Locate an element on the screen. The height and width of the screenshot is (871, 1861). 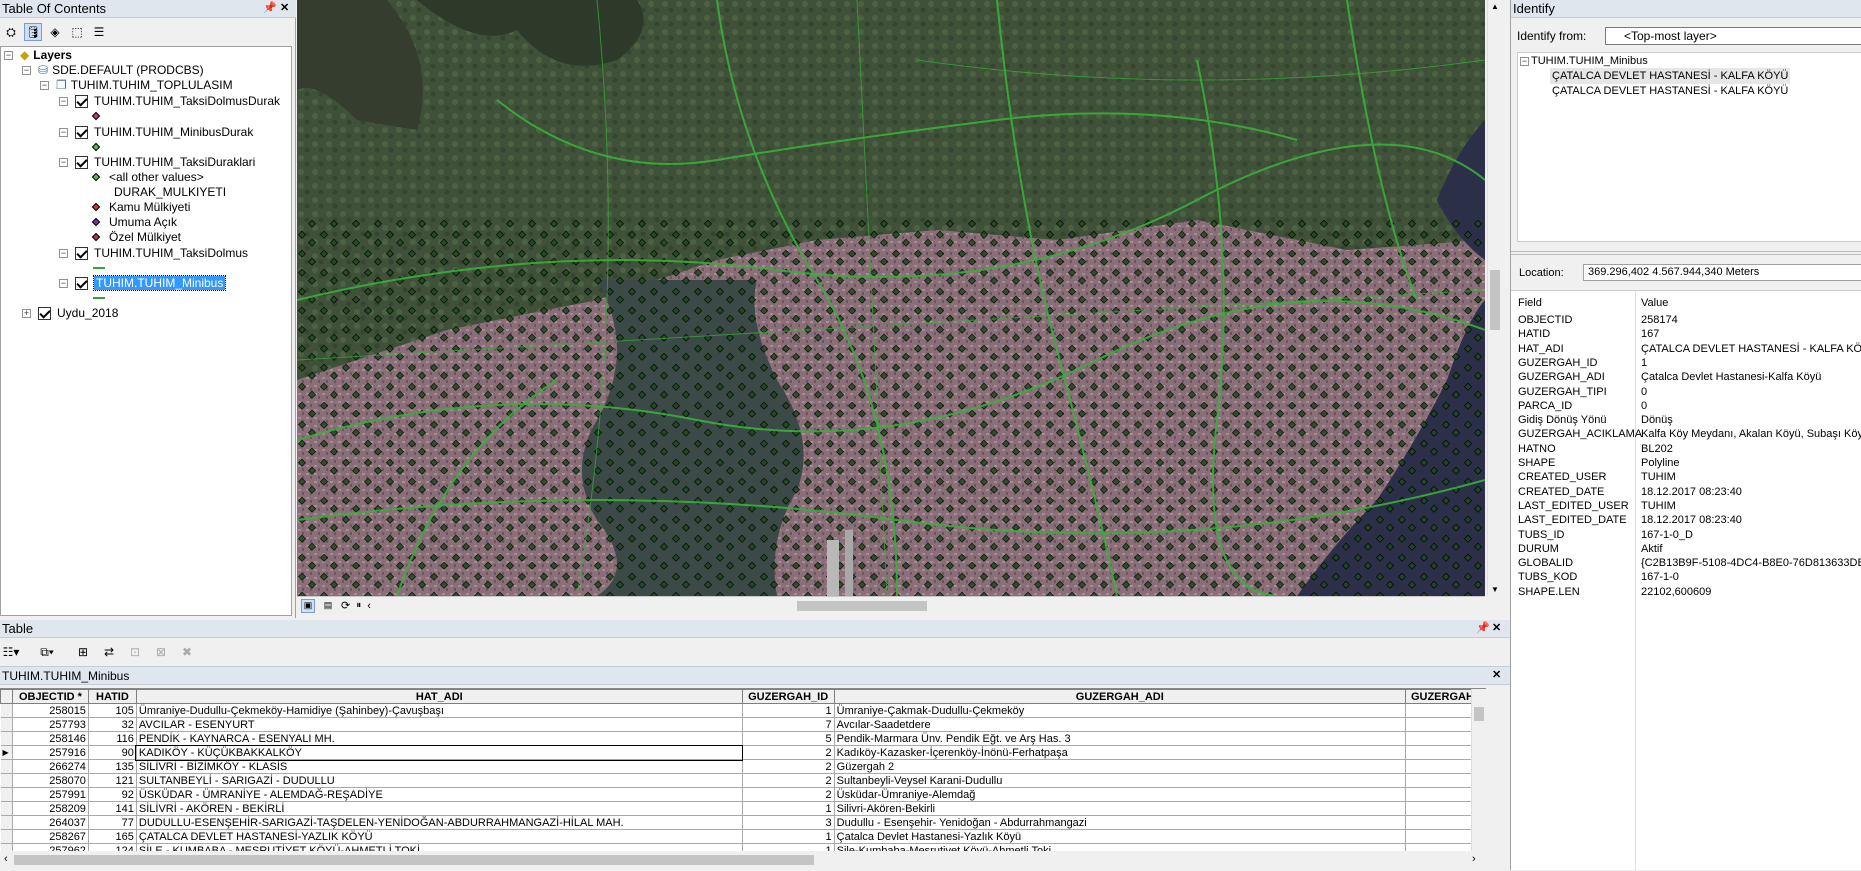
table-cell: 258015 is located at coordinates (50, 710).